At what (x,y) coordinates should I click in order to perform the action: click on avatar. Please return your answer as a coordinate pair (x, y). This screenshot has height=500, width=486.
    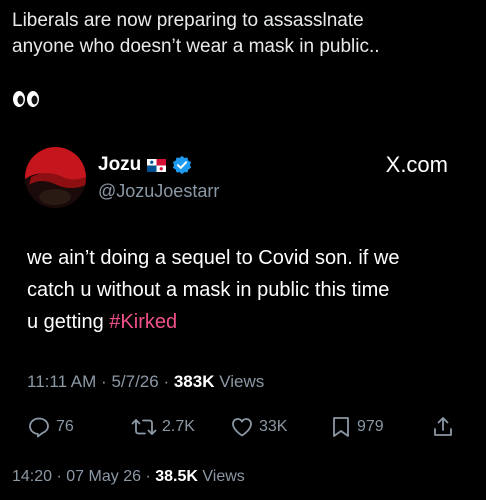
    Looking at the image, I should click on (55, 177).